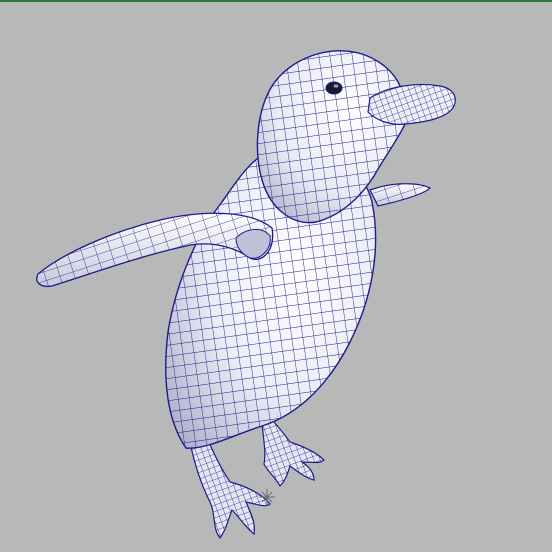 This screenshot has width=552, height=552. What do you see at coordinates (400, 195) in the screenshot?
I see `right-flipper` at bounding box center [400, 195].